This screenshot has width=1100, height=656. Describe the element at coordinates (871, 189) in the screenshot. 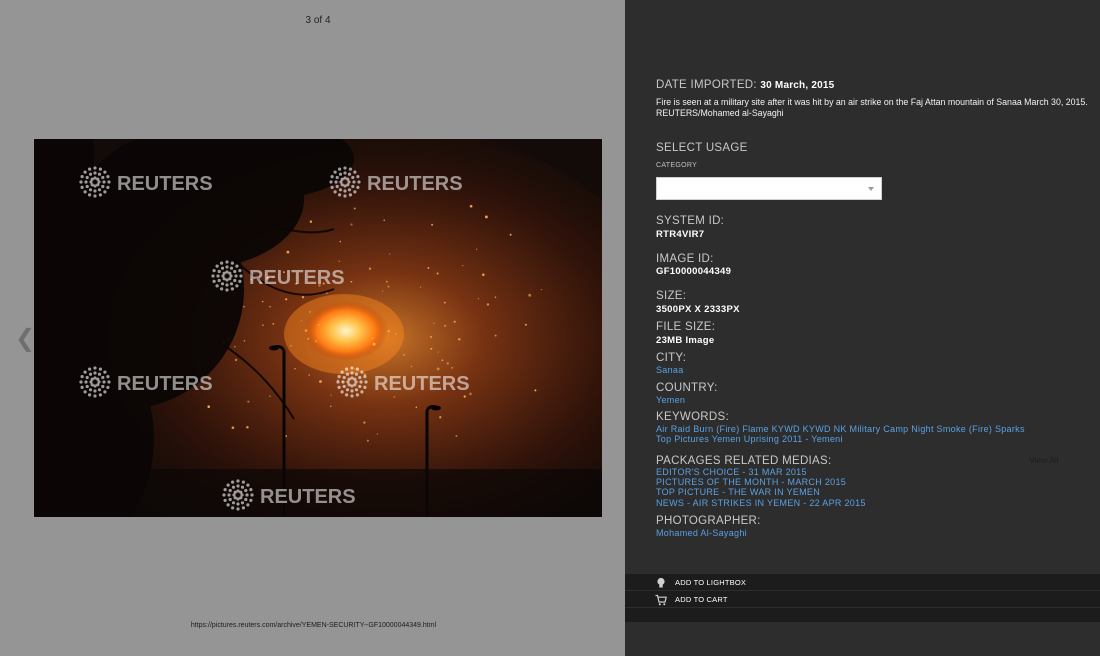

I see `chevron-down-icon` at that location.